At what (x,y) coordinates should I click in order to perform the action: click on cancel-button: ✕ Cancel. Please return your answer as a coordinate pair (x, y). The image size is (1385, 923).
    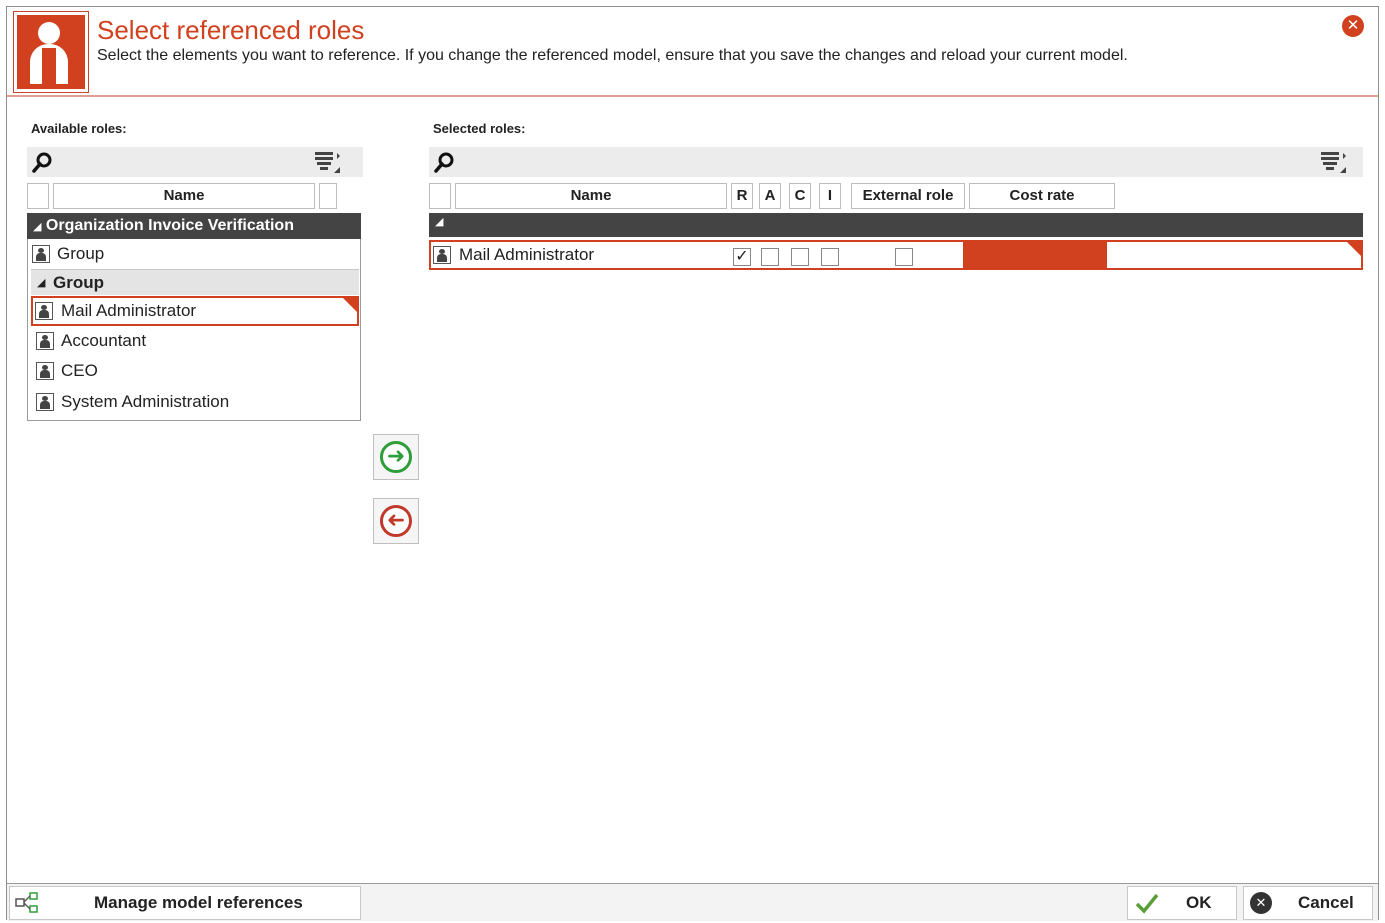
    Looking at the image, I should click on (1308, 903).